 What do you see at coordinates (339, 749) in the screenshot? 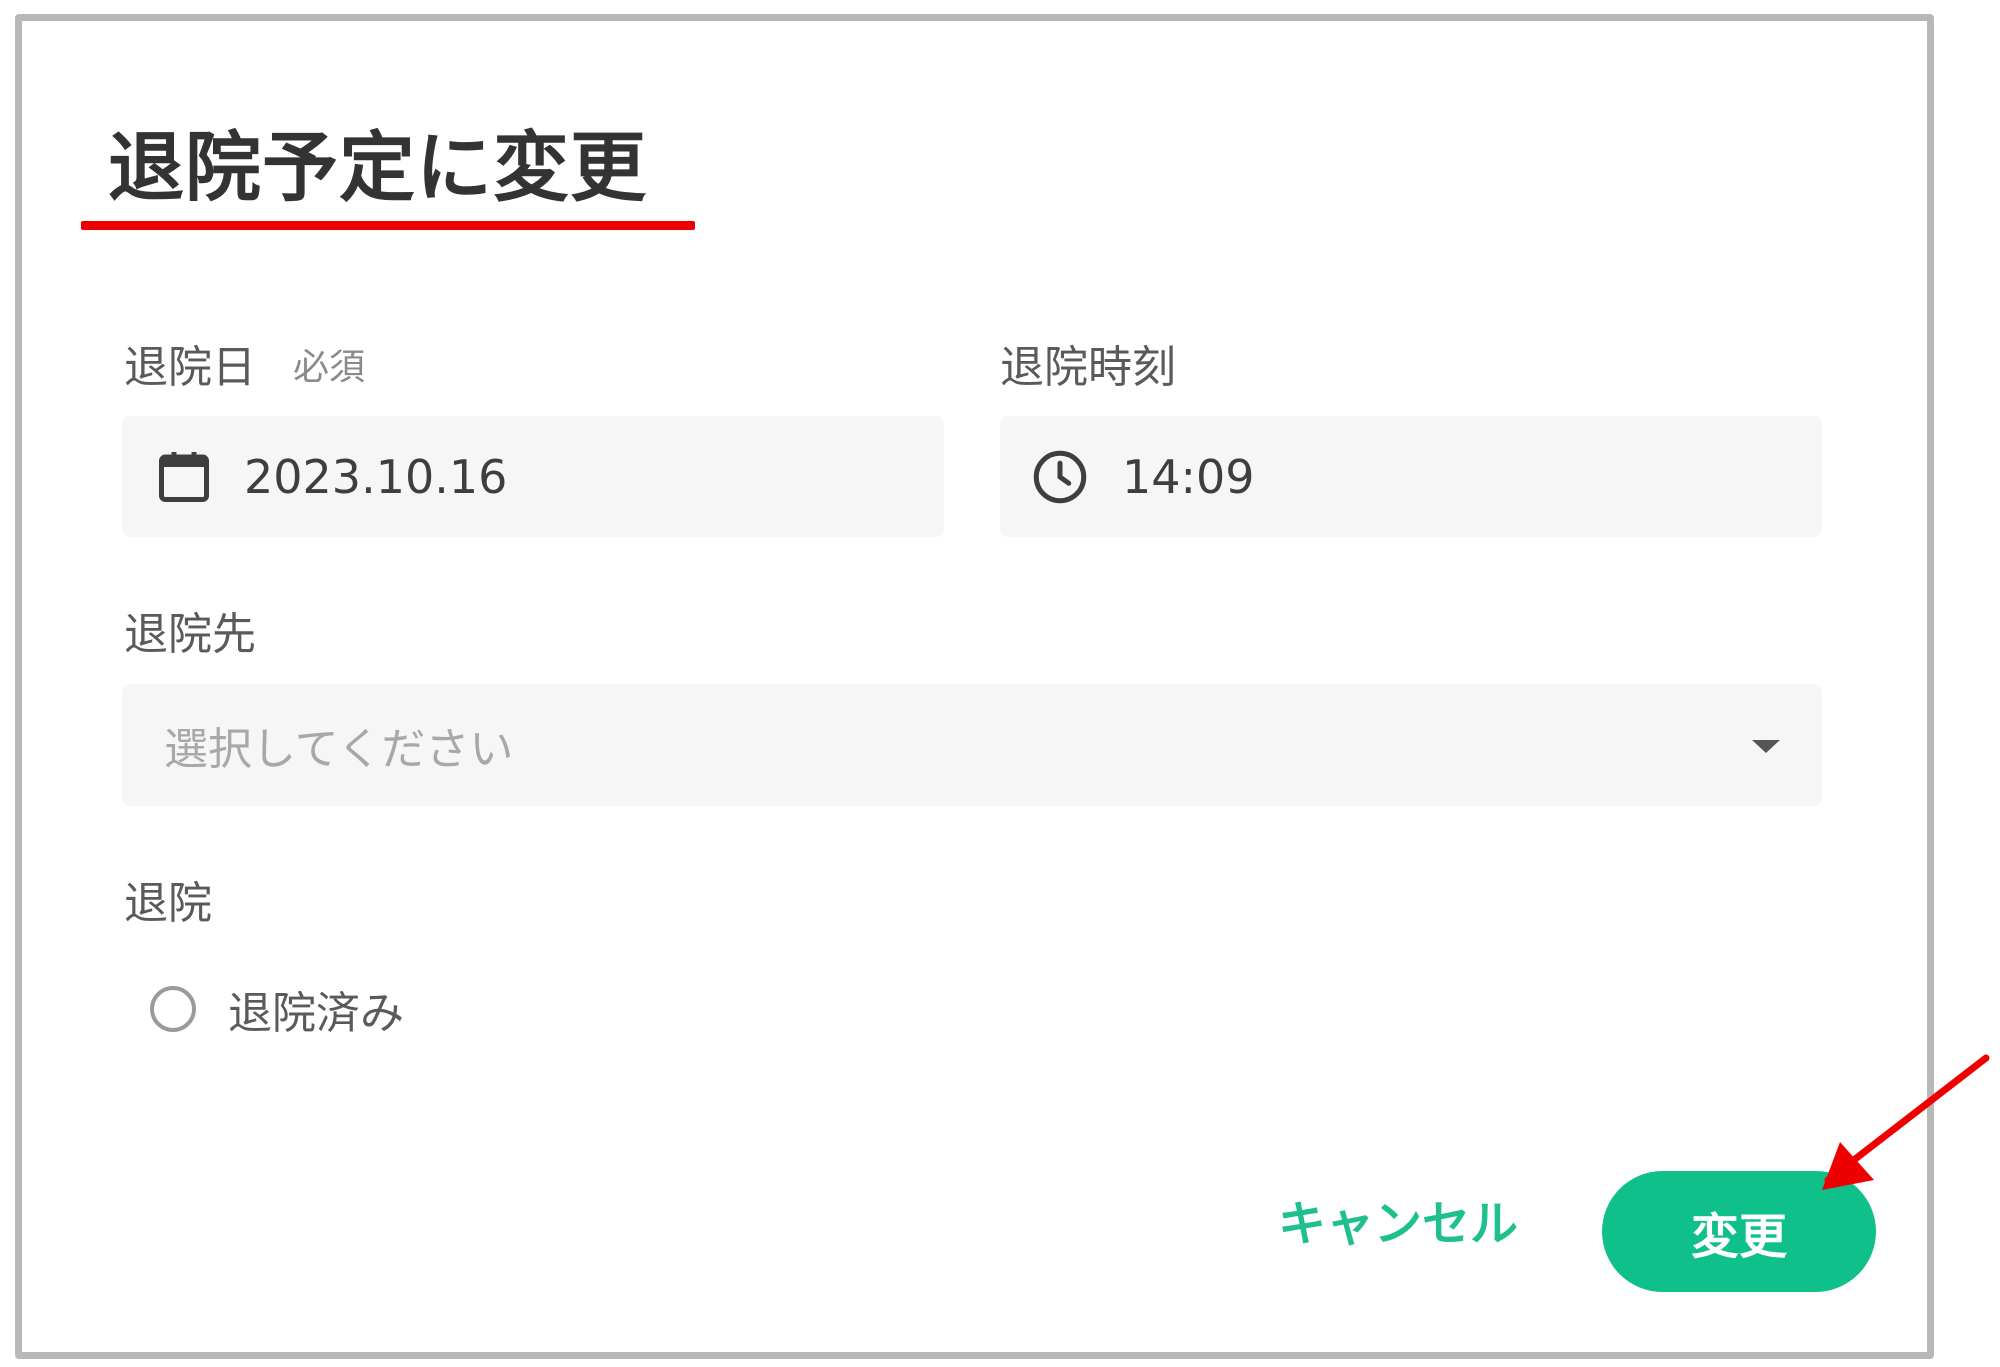
I see `destination-placeholder: 選択してください` at bounding box center [339, 749].